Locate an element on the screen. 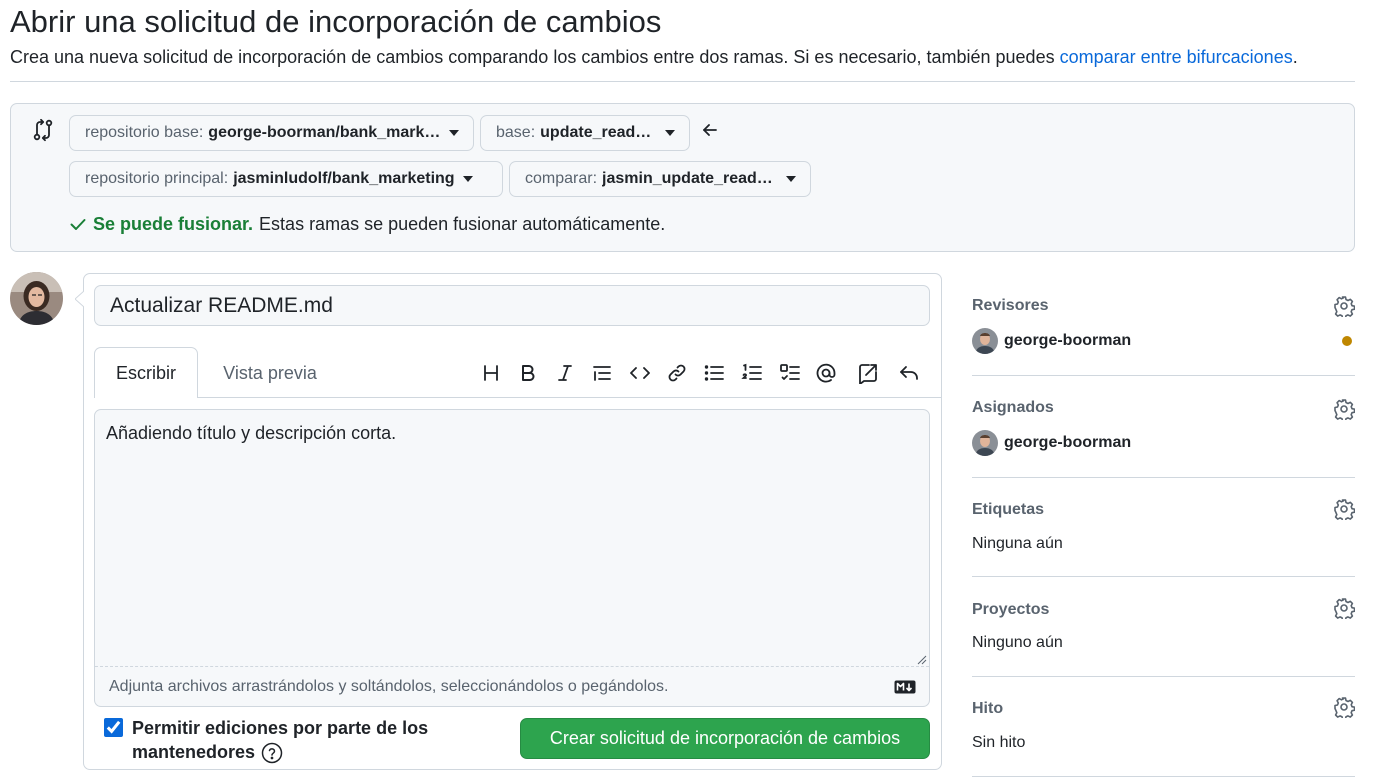 This screenshot has height=784, width=1374. italic-icon is located at coordinates (565, 373).